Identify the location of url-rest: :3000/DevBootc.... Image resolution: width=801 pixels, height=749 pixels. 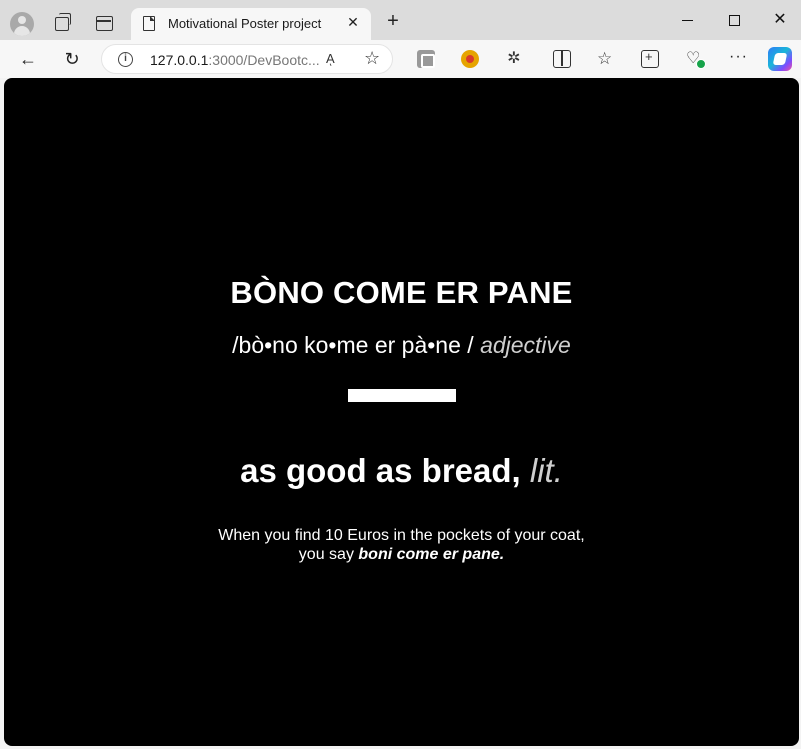
(264, 60).